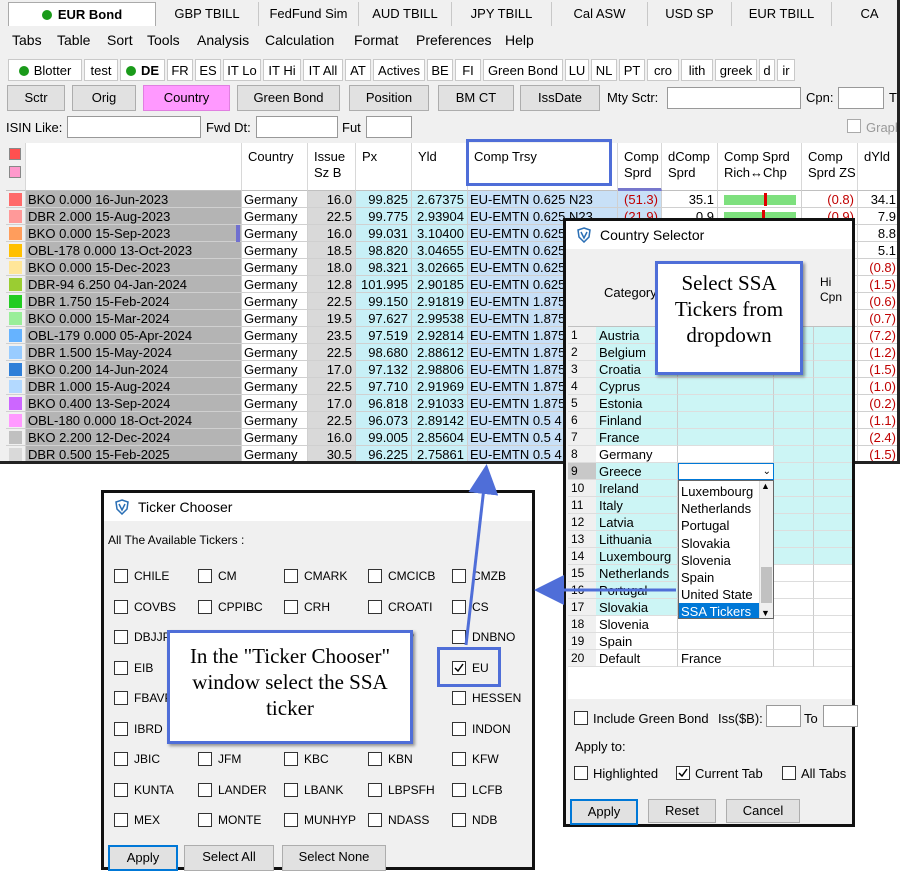 The image size is (900, 872). Describe the element at coordinates (481, 555) in the screenshot. I see `arrow-to-grid` at that location.